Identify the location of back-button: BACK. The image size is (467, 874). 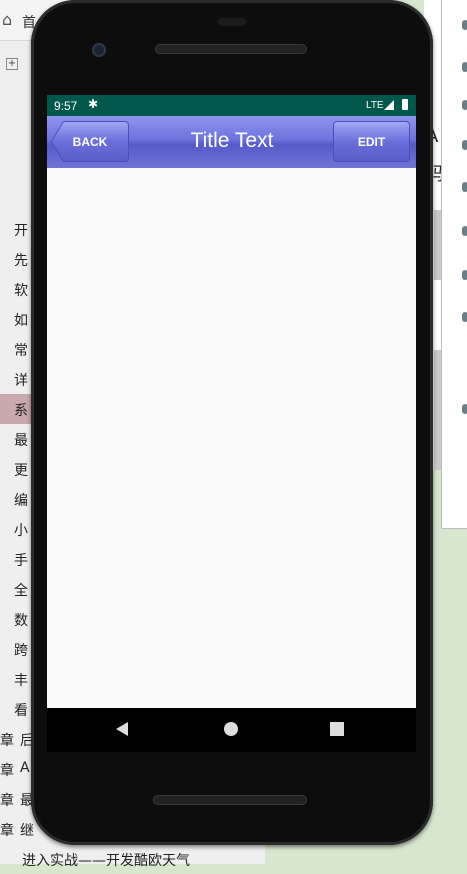
(90, 141).